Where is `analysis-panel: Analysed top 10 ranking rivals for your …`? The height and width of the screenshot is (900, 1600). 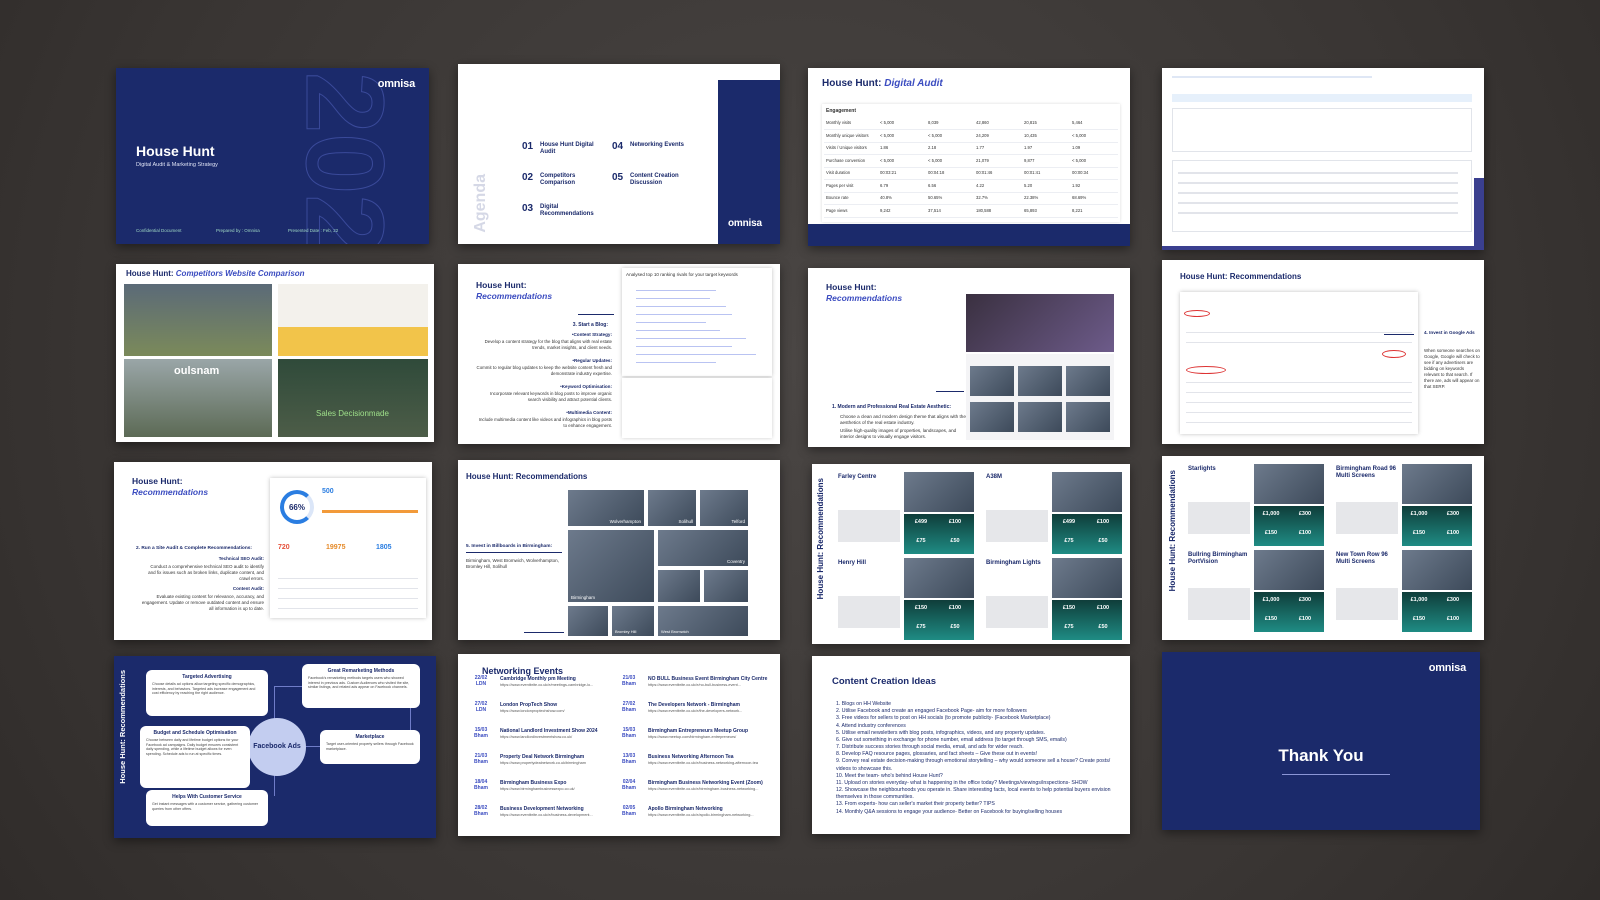 analysis-panel: Analysed top 10 ranking rivals for your … is located at coordinates (697, 322).